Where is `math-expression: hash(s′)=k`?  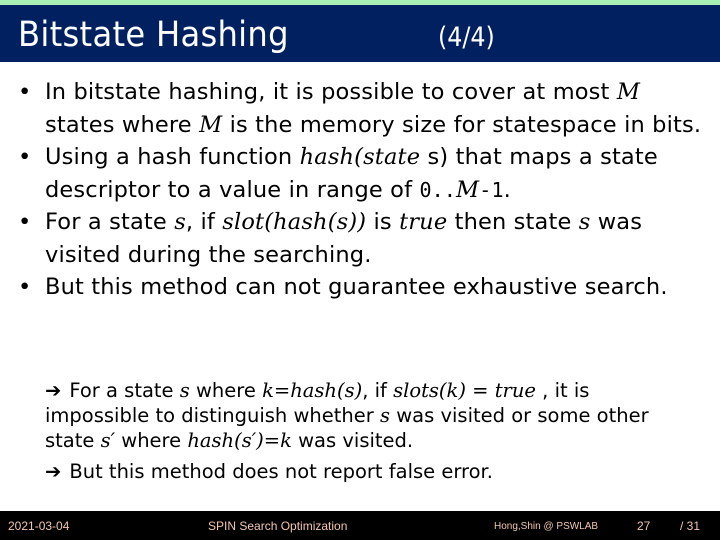
math-expression: hash(s′)=k is located at coordinates (239, 440).